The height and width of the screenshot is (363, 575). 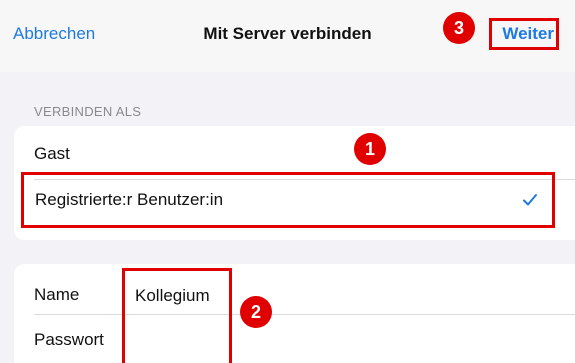 I want to click on option-guest: Gast, so click(x=52, y=154).